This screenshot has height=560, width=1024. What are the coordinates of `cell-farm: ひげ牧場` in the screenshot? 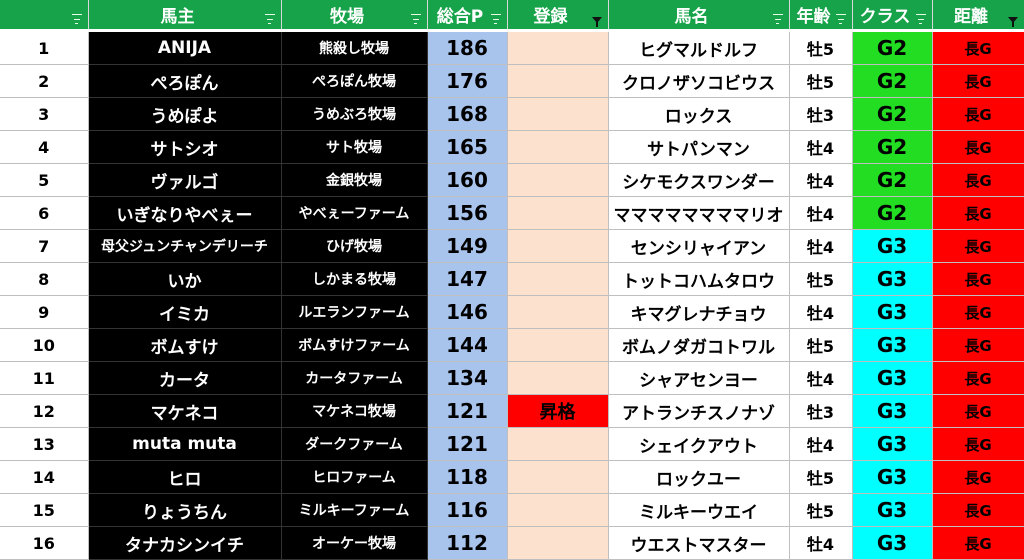 It's located at (354, 246).